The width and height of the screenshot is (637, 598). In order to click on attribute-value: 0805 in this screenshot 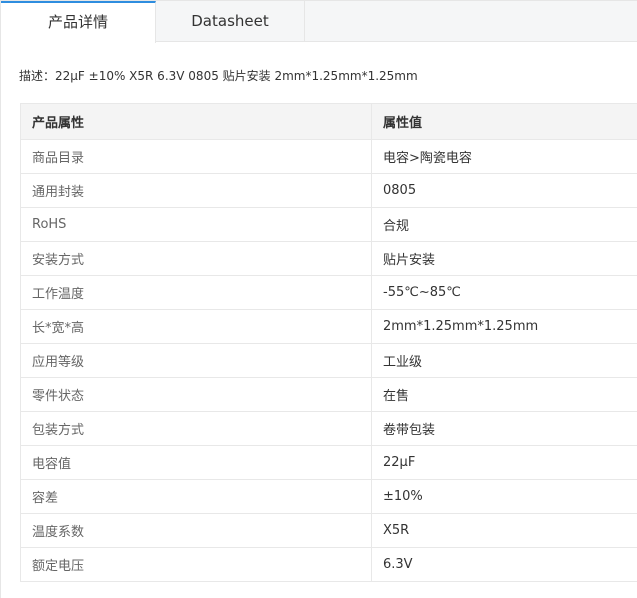, I will do `click(504, 190)`.